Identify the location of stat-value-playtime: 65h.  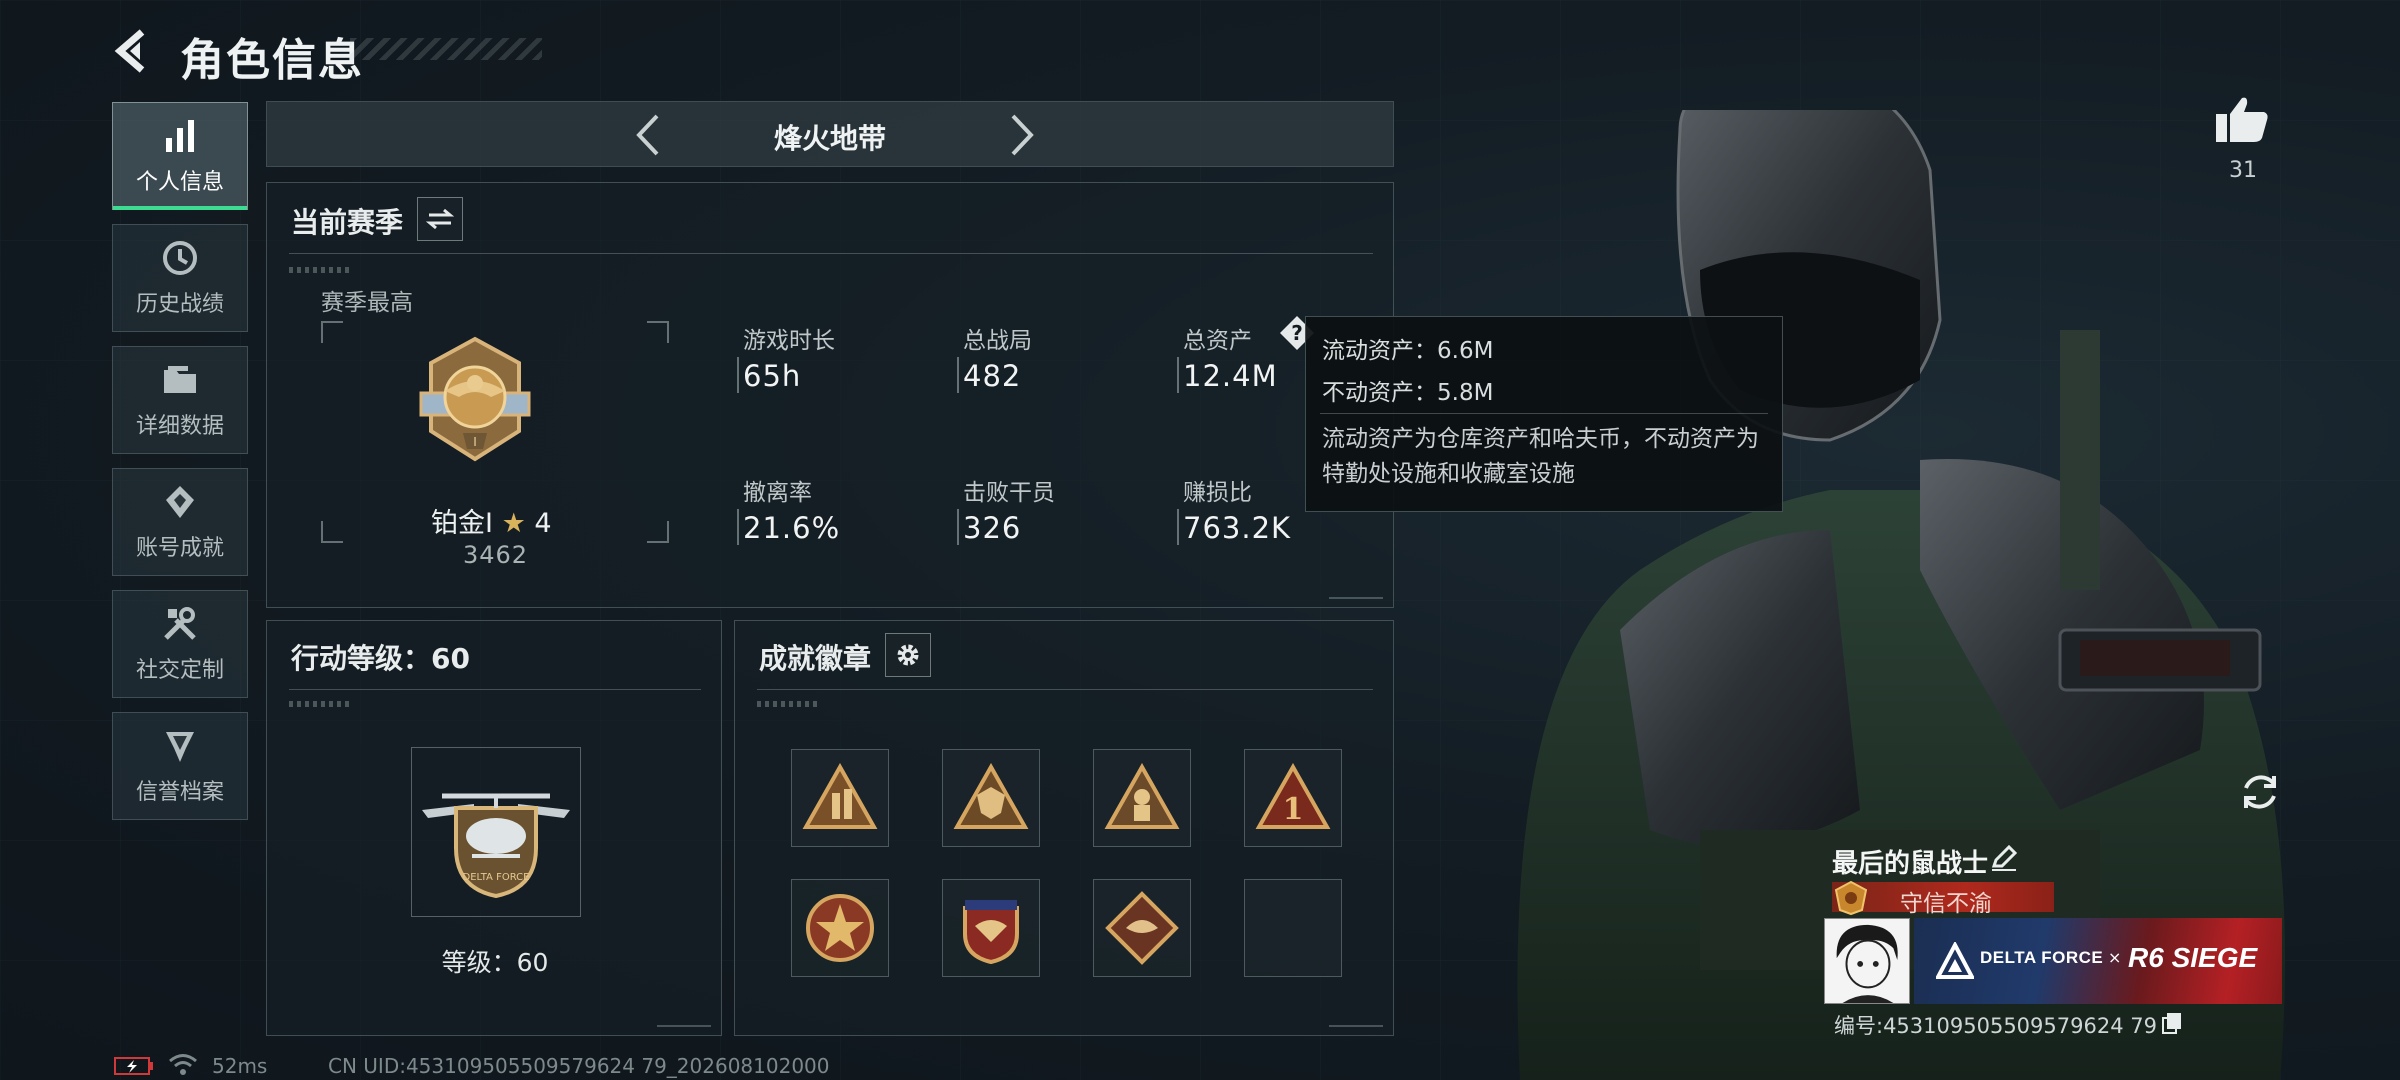
(772, 376).